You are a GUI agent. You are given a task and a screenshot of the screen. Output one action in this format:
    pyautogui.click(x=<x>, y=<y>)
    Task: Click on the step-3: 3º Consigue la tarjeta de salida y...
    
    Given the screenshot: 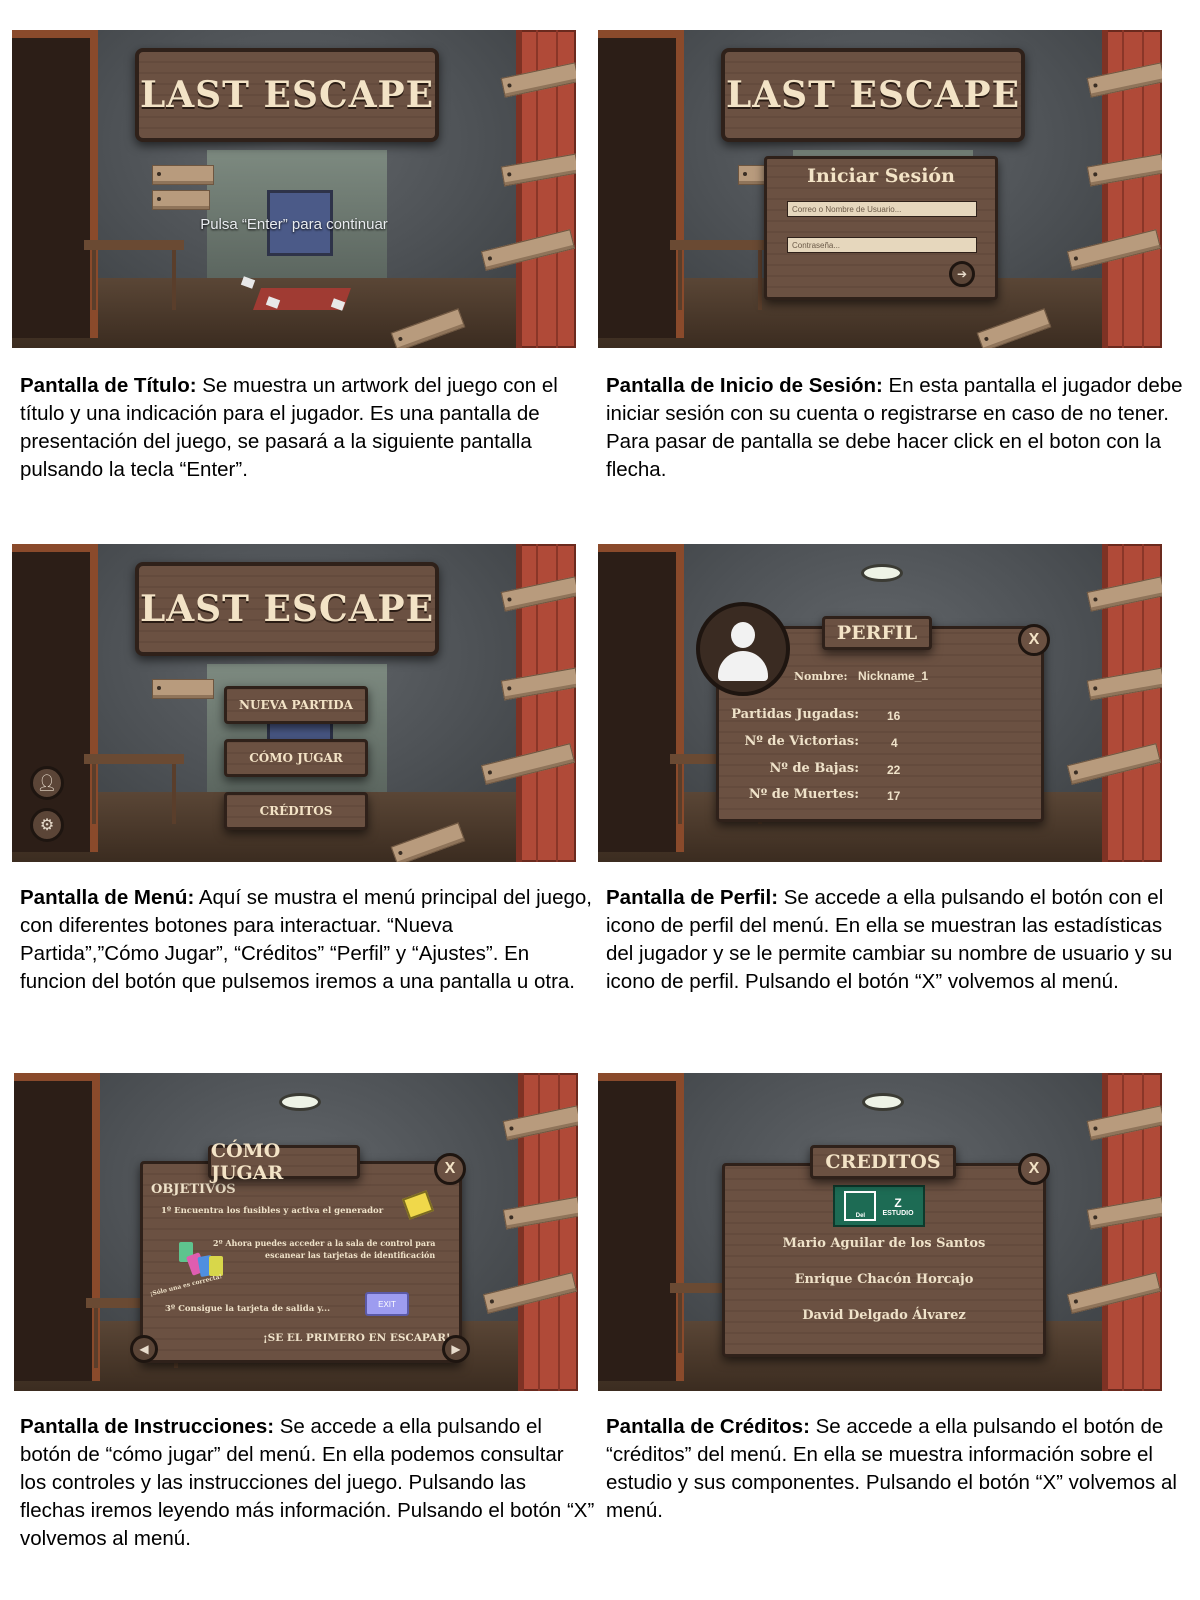 What is the action you would take?
    pyautogui.click(x=248, y=1309)
    